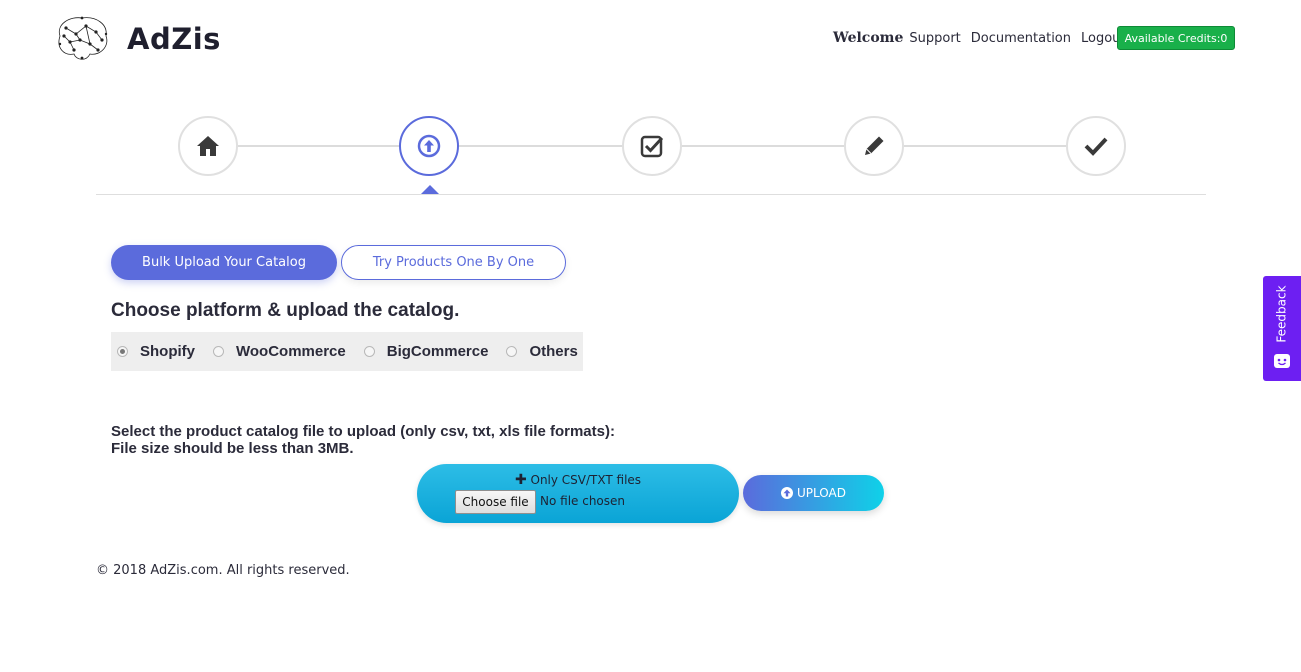  I want to click on step-review, so click(652, 146).